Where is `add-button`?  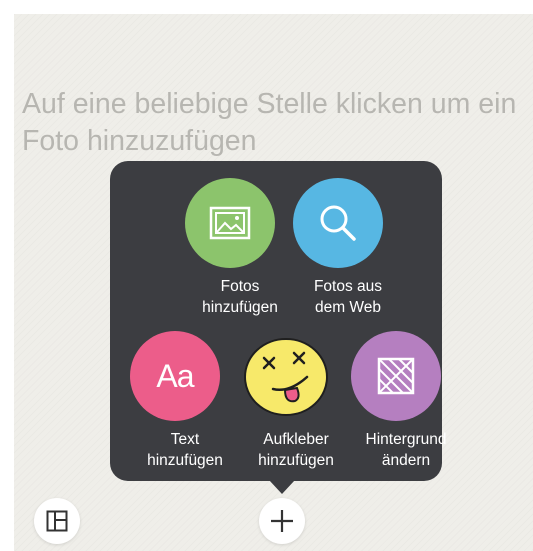
add-button is located at coordinates (282, 521).